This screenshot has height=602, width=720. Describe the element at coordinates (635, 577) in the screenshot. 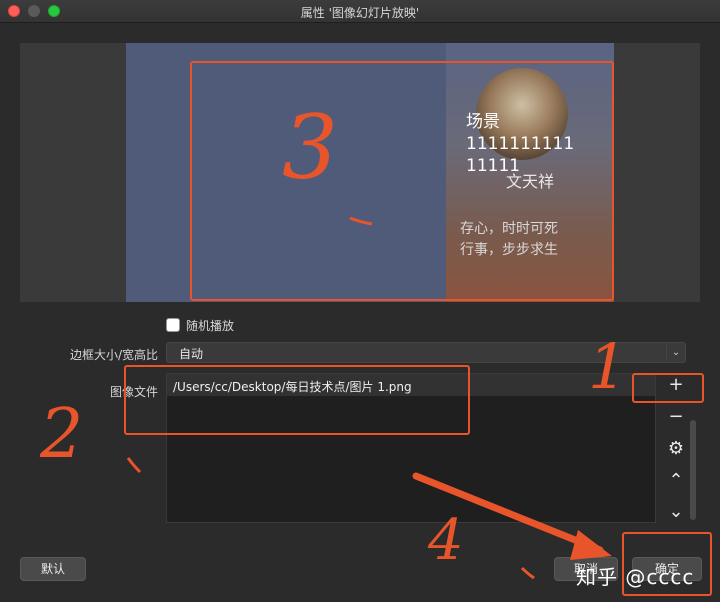

I see `watermark: 知乎 @cccc` at that location.